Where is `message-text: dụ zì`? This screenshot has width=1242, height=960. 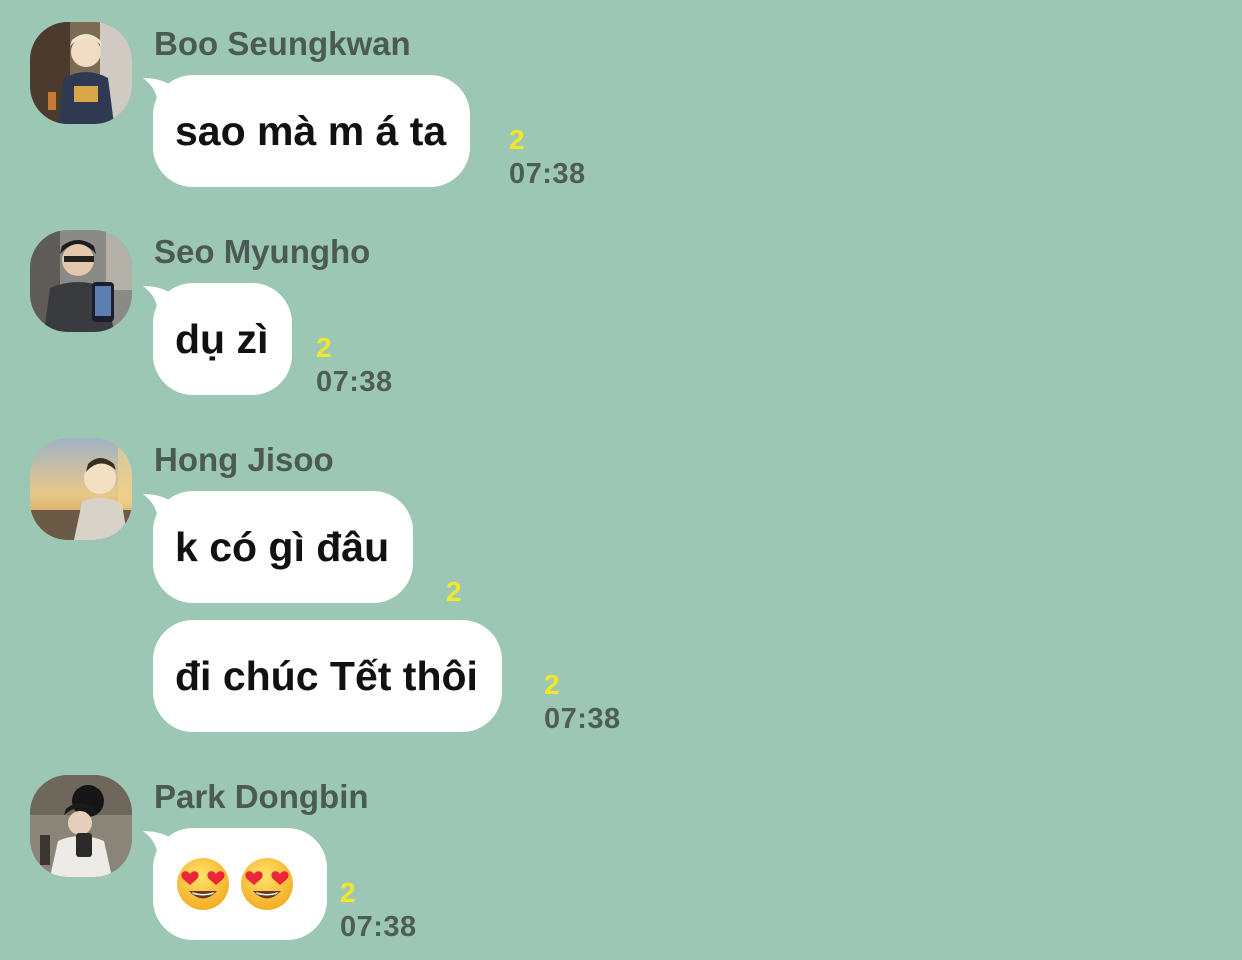
message-text: dụ zì is located at coordinates (222, 338).